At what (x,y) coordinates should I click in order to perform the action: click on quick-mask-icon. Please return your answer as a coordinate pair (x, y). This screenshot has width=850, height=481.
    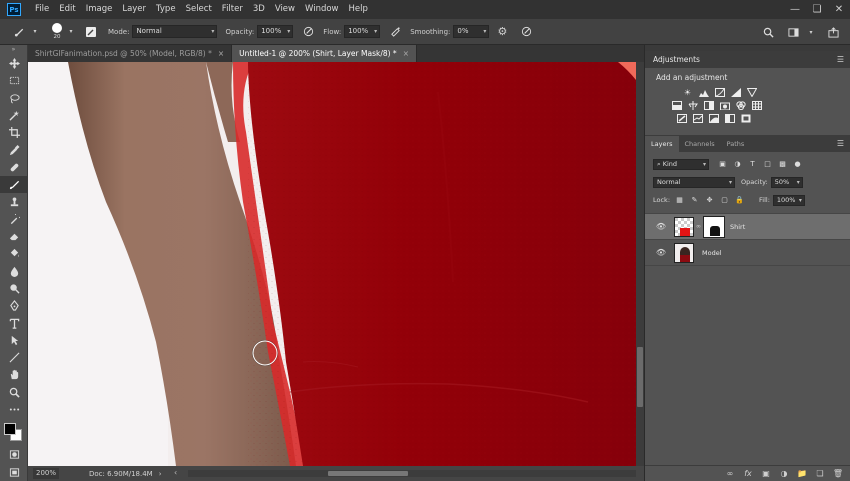
    Looking at the image, I should click on (14, 454).